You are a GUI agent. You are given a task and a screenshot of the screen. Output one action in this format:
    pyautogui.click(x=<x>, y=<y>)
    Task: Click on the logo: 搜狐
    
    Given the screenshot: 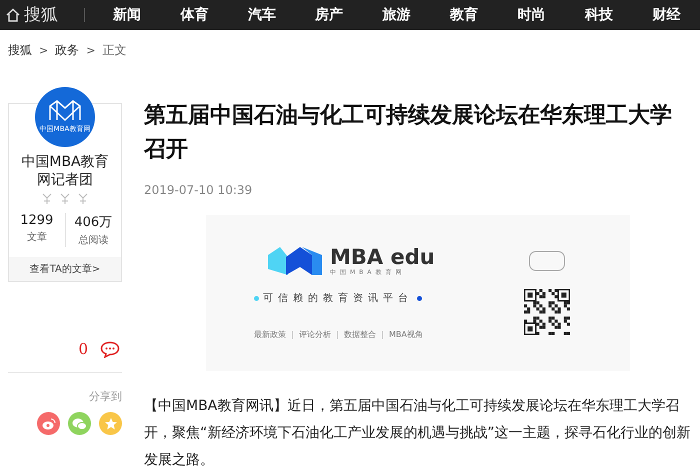 What is the action you would take?
    pyautogui.click(x=46, y=15)
    